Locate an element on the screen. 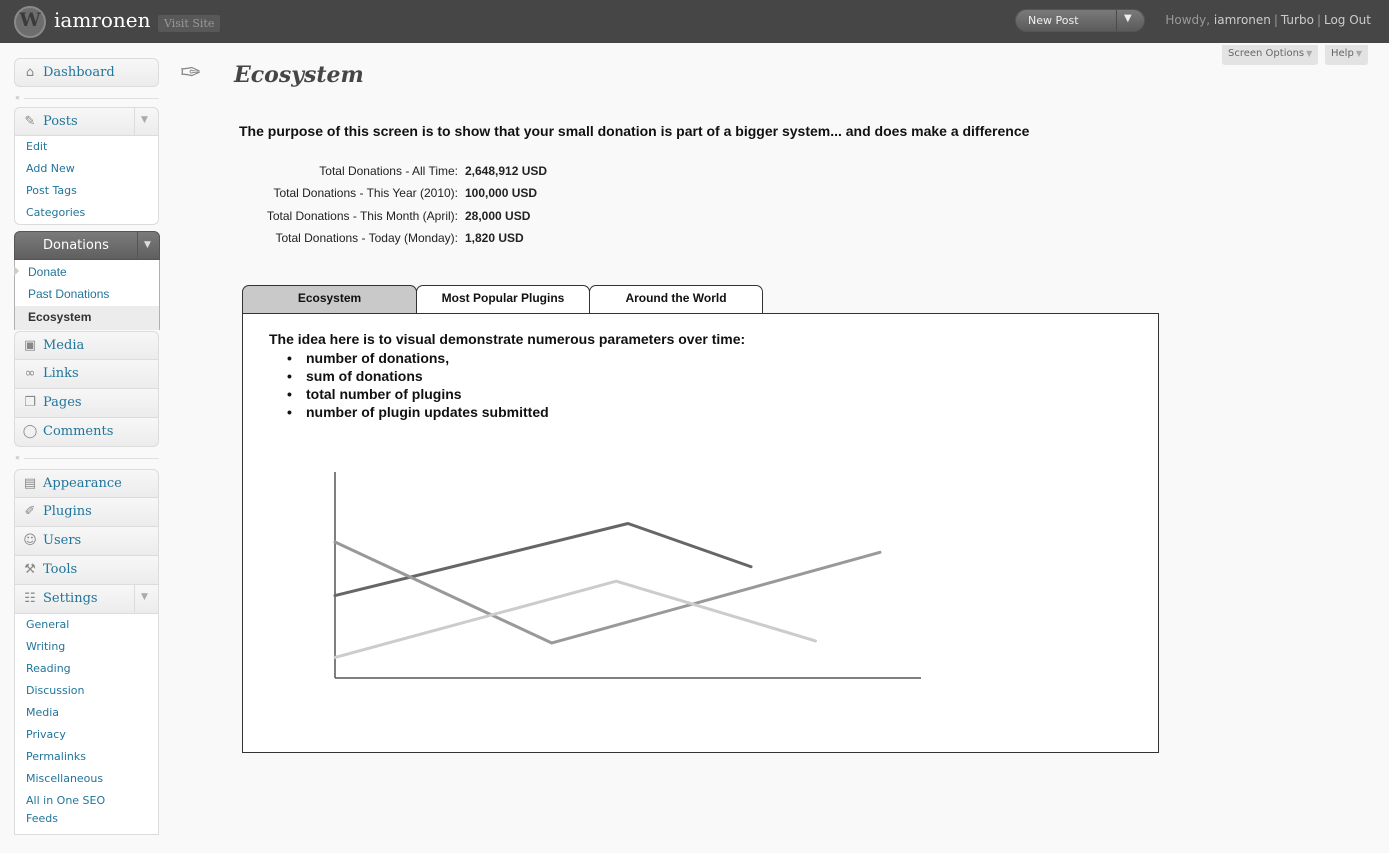 Image resolution: width=1389 pixels, height=853 pixels. menu-item-label: Comments is located at coordinates (78, 431).